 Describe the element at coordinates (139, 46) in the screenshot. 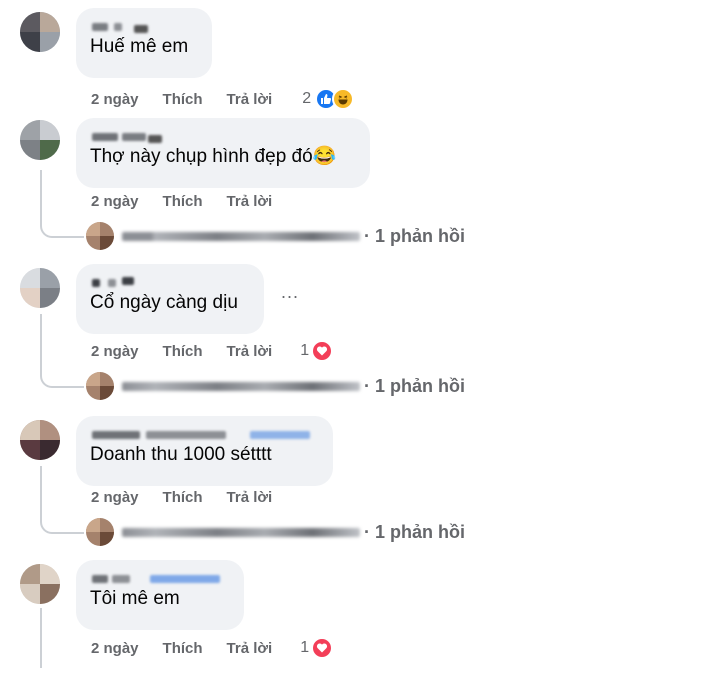

I see `comment-text: Huế mê em` at that location.